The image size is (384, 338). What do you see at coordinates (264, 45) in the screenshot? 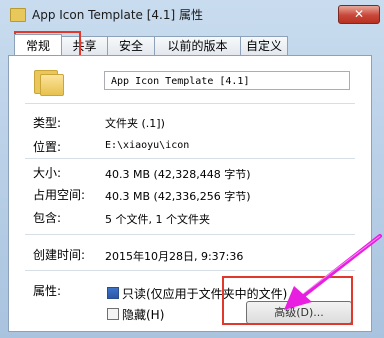
I see `tab-customize: 自定义` at bounding box center [264, 45].